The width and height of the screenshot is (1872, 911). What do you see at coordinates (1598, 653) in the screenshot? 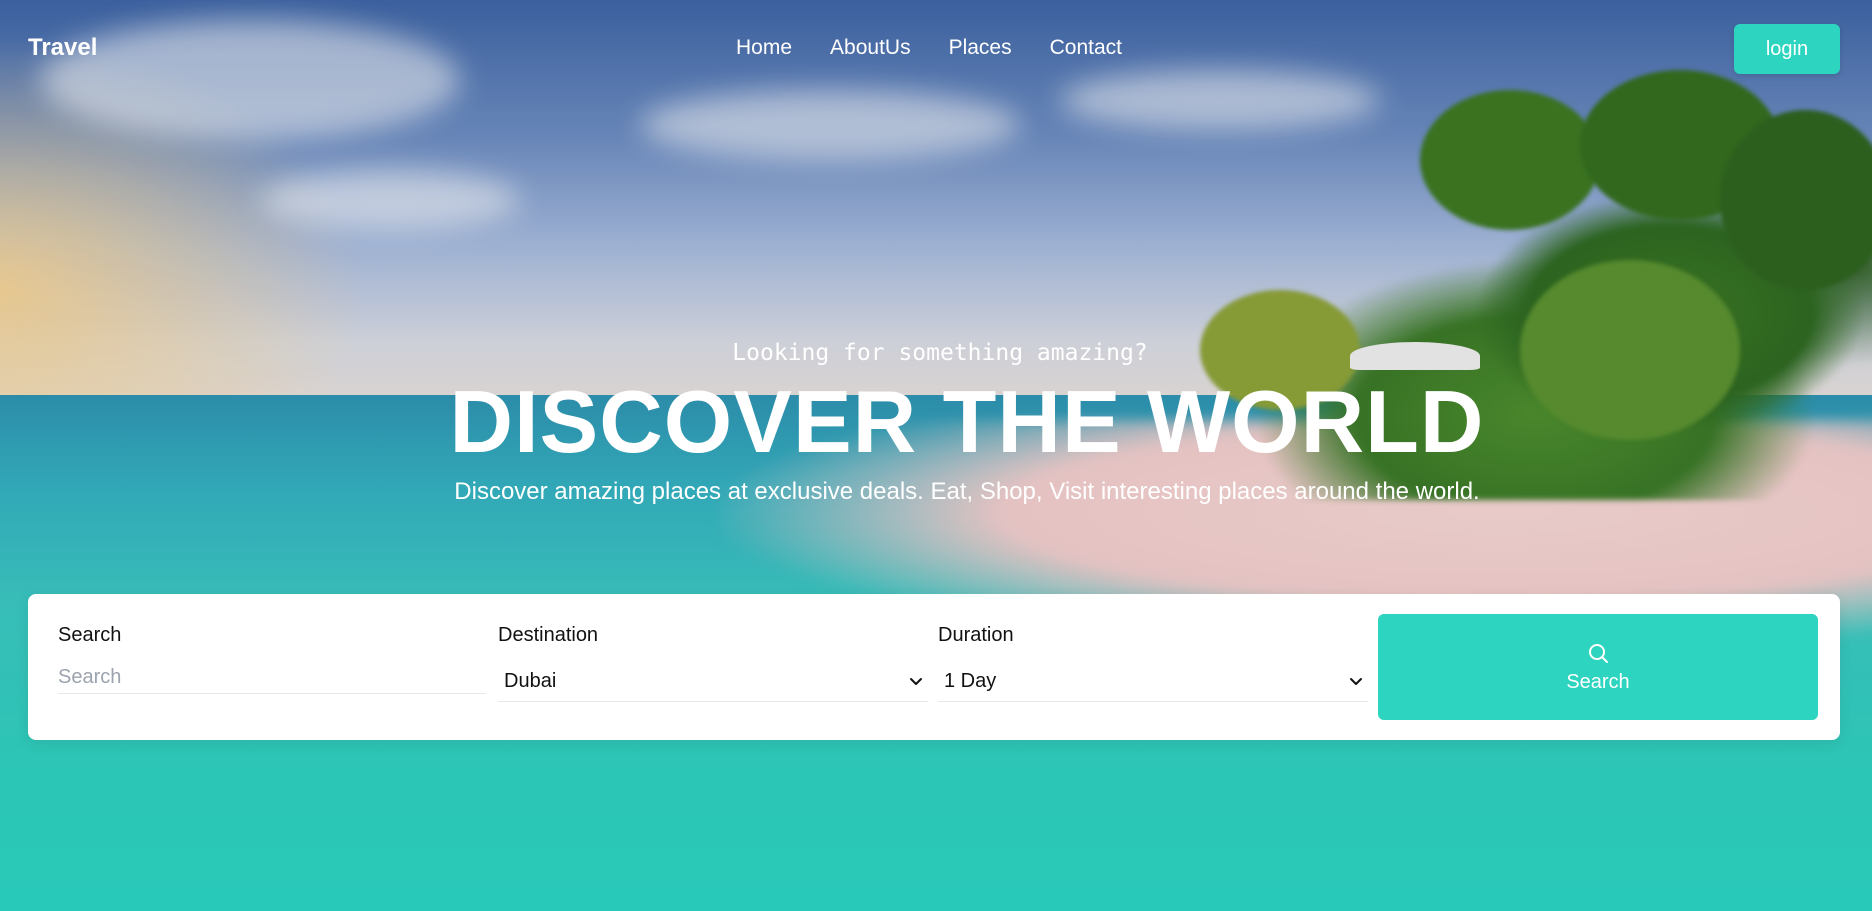
I see `search-icon` at bounding box center [1598, 653].